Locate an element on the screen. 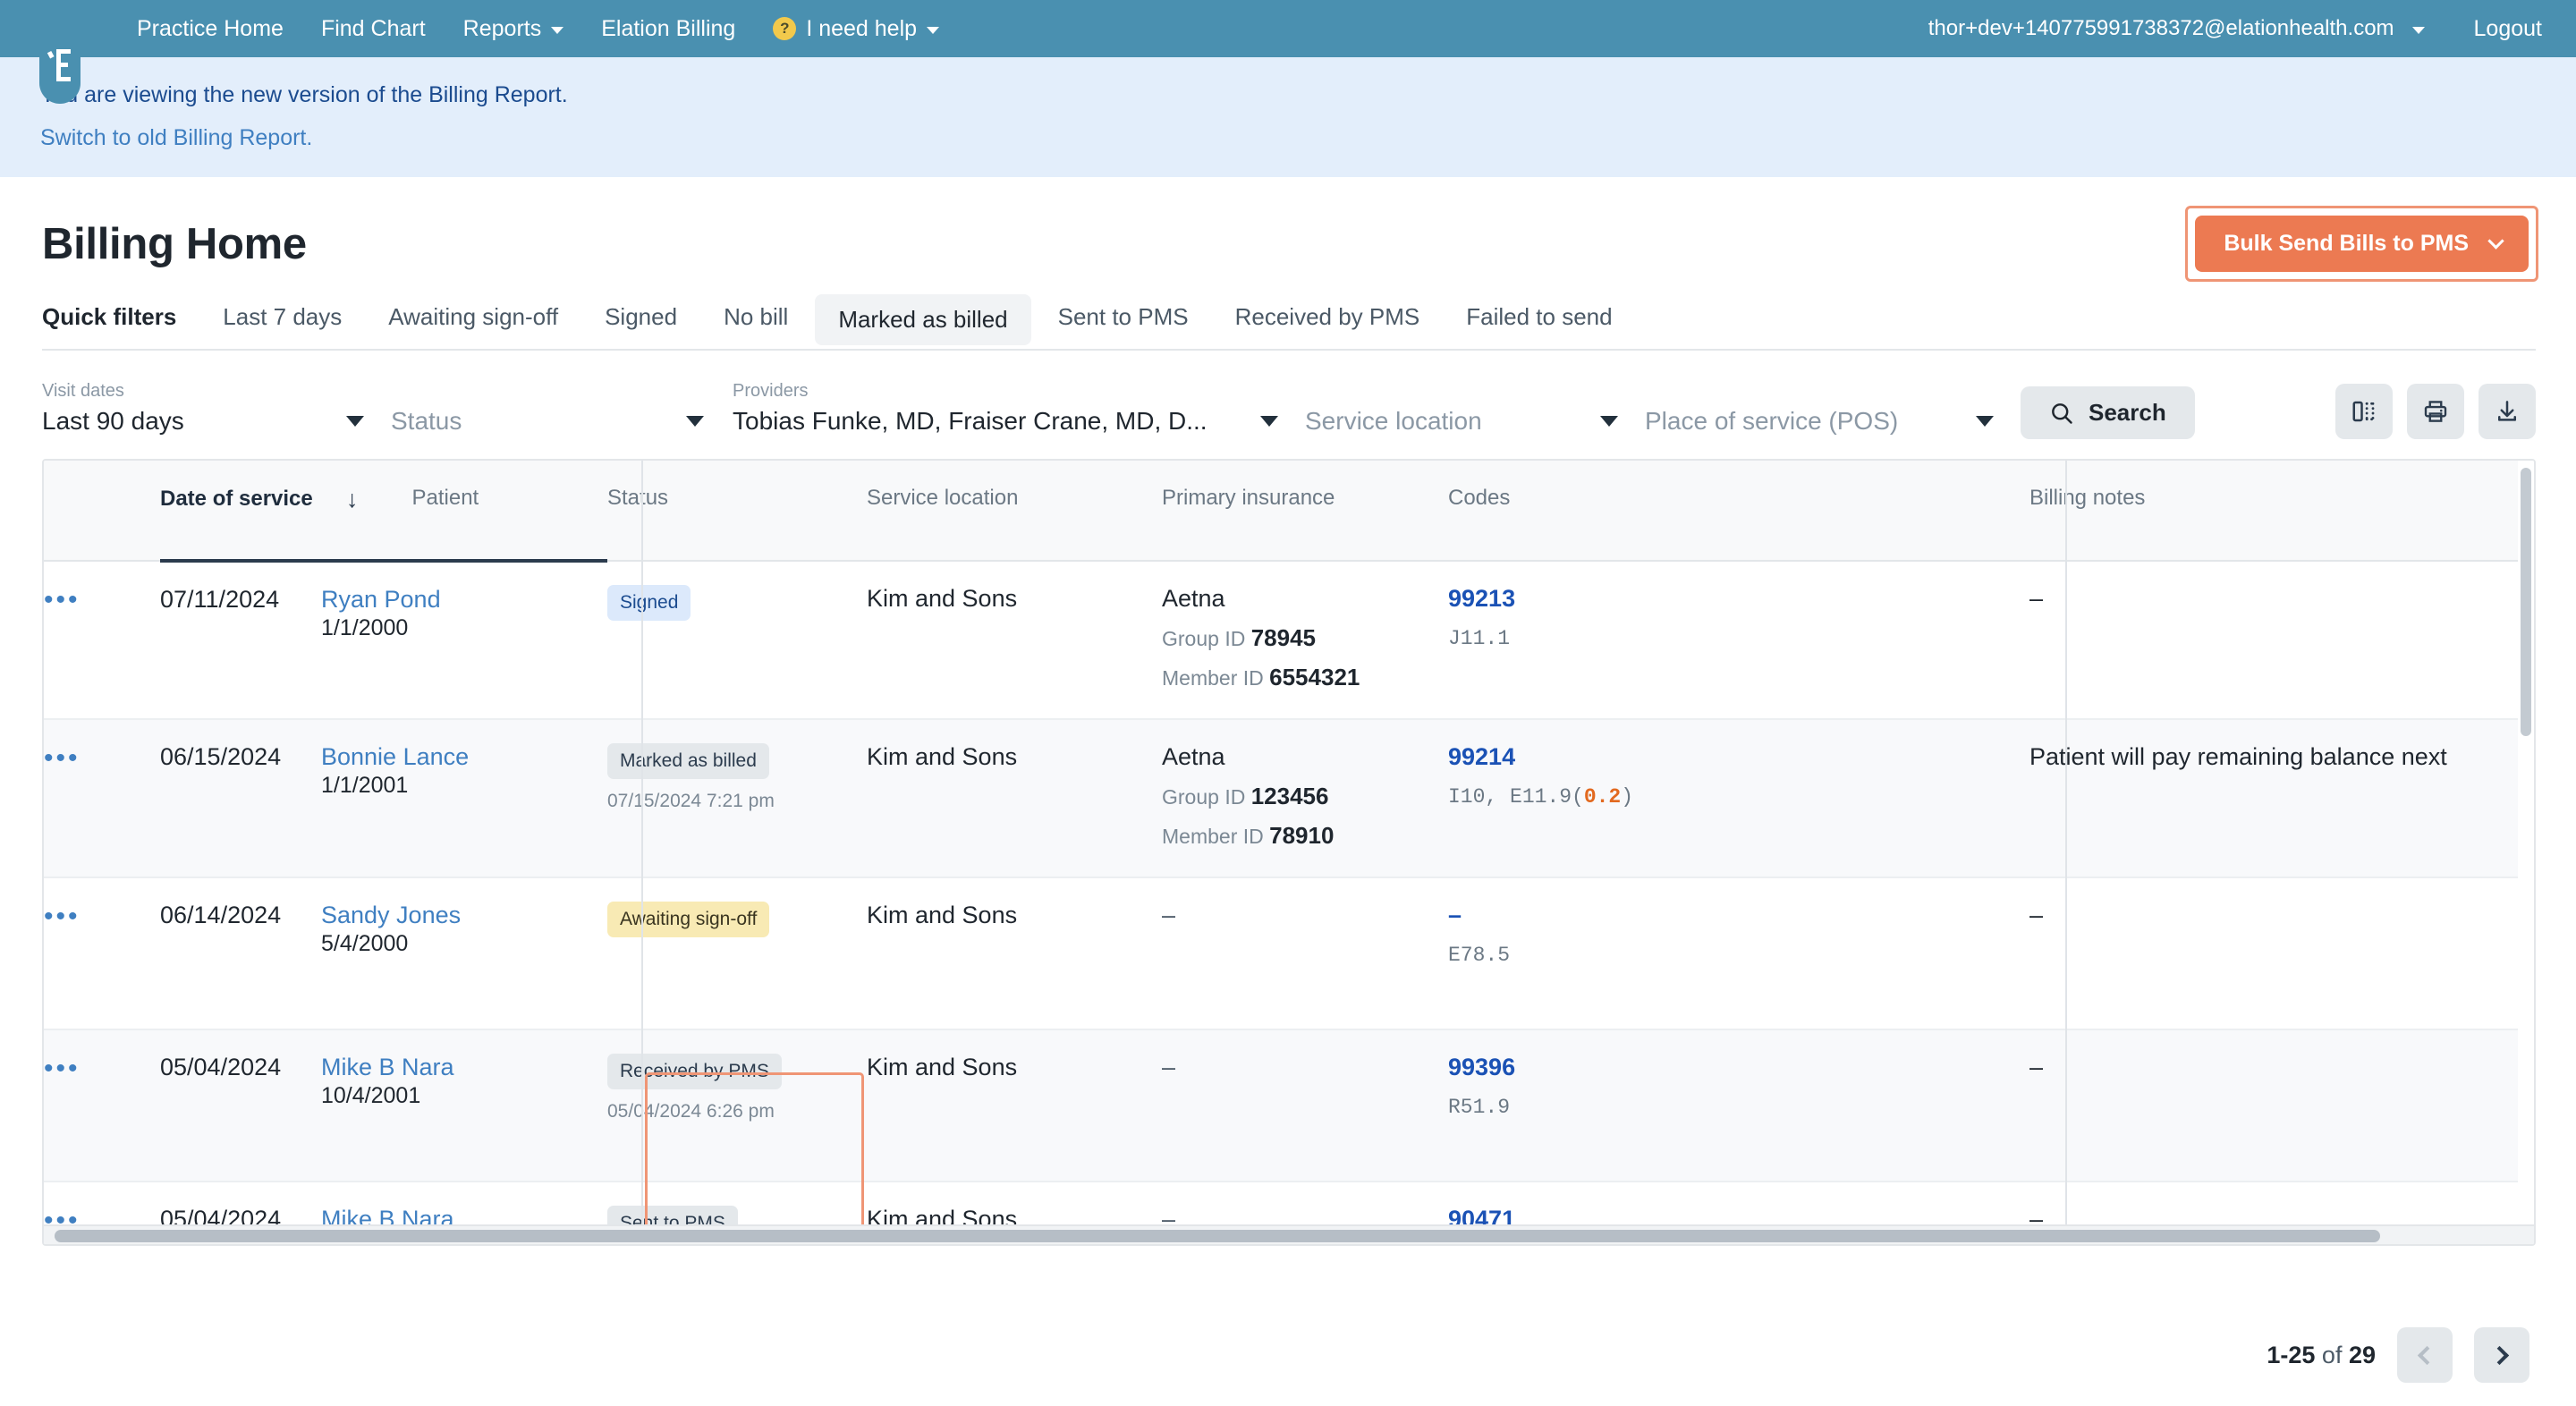 The image size is (2576, 1406). cell-status: Signed is located at coordinates (737, 641).